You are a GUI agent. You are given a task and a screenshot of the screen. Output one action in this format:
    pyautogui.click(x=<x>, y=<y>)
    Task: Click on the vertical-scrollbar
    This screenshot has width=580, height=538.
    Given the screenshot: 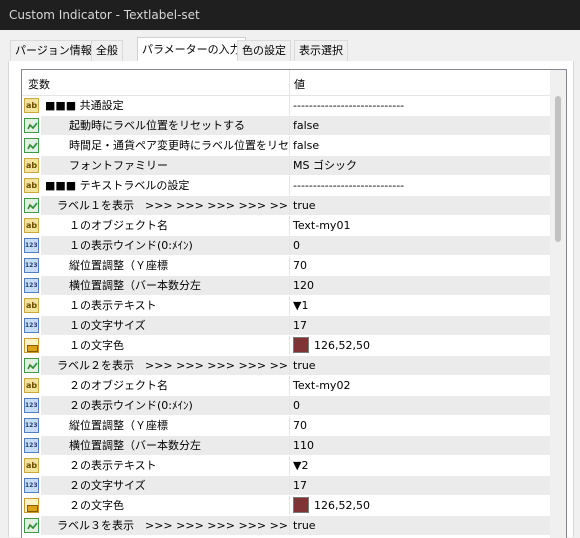 What is the action you would take?
    pyautogui.click(x=558, y=304)
    